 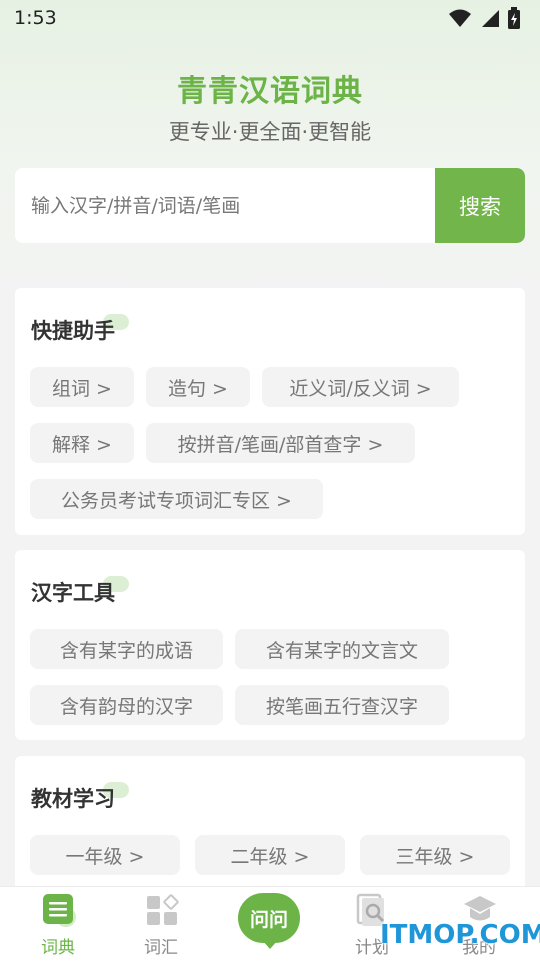 I want to click on wifi-icon, so click(x=460, y=18).